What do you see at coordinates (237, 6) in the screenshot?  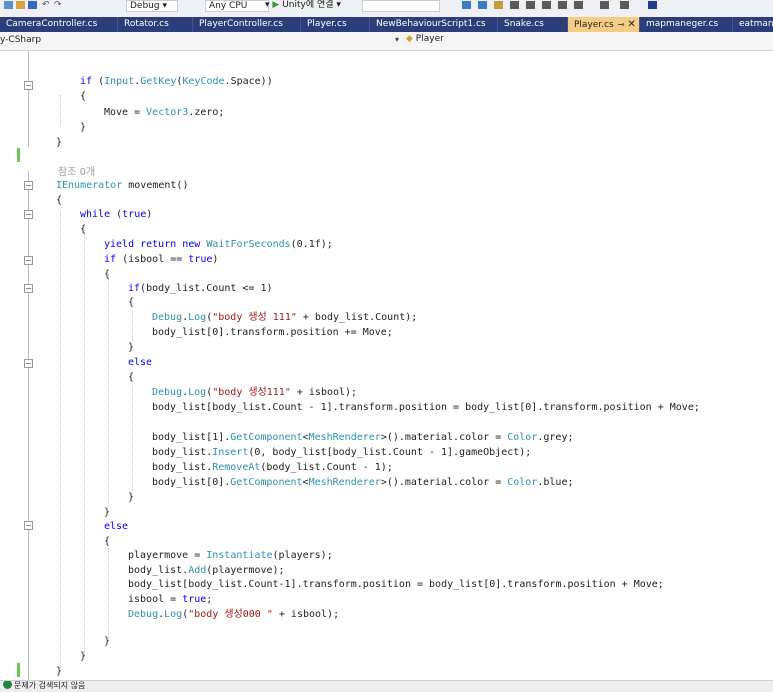 I see `platform-dropdown: Any CPU` at bounding box center [237, 6].